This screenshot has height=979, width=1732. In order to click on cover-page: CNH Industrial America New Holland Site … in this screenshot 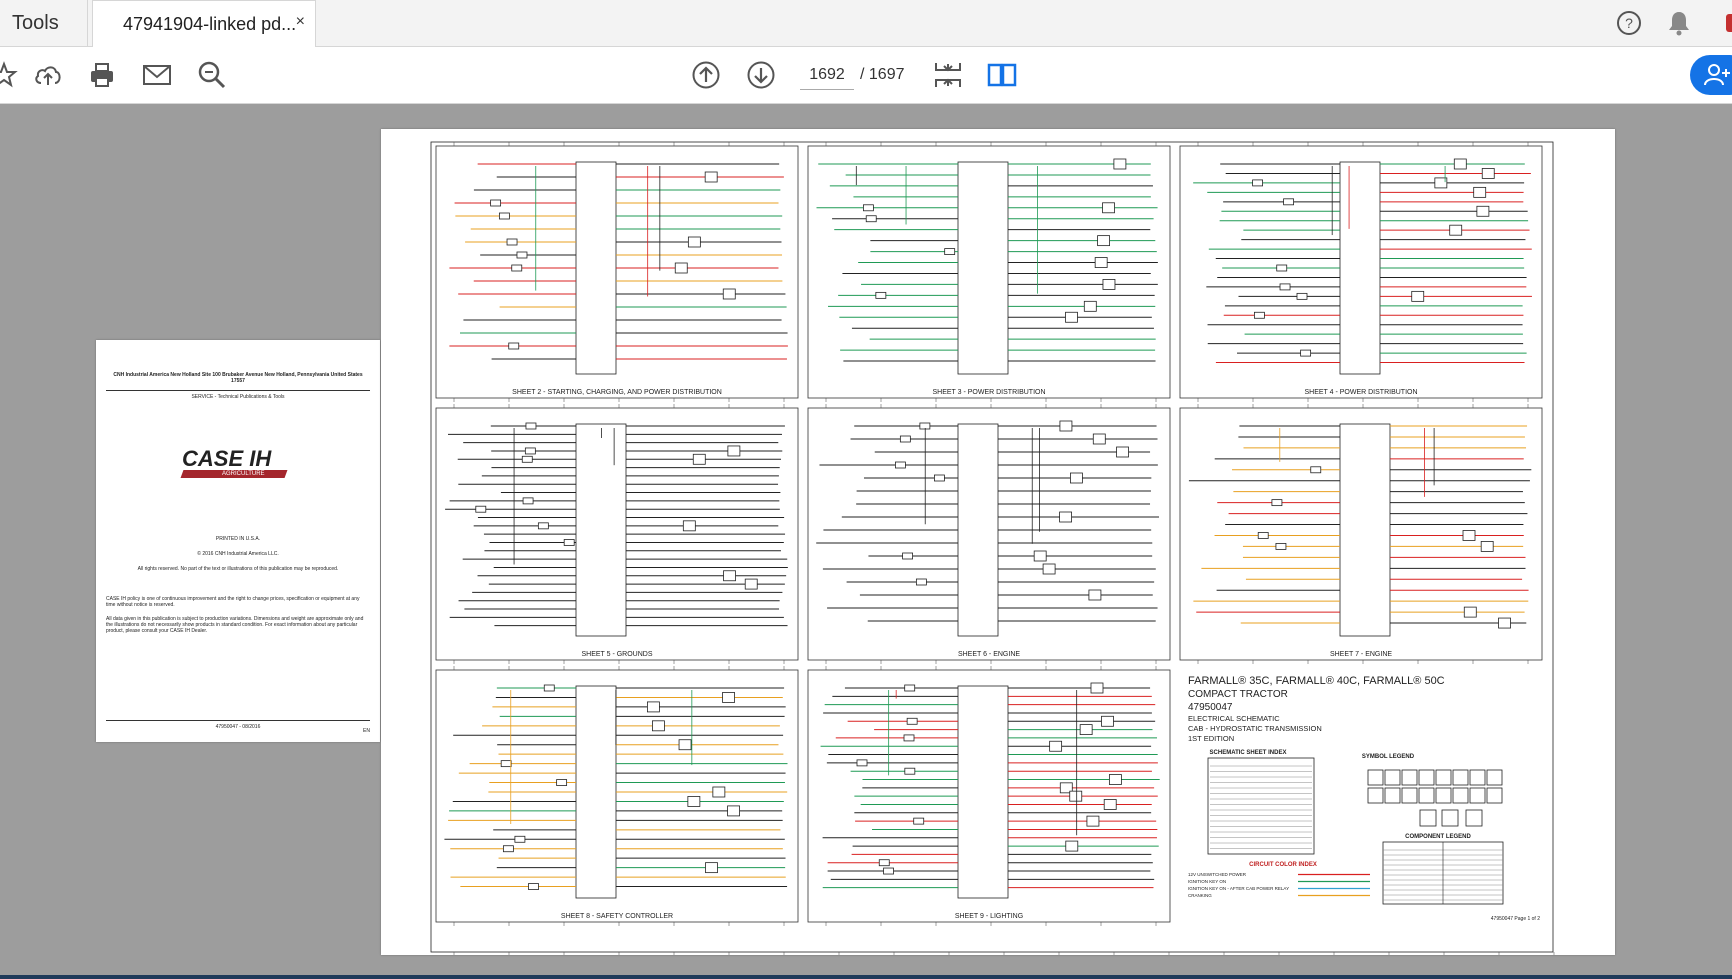, I will do `click(238, 541)`.